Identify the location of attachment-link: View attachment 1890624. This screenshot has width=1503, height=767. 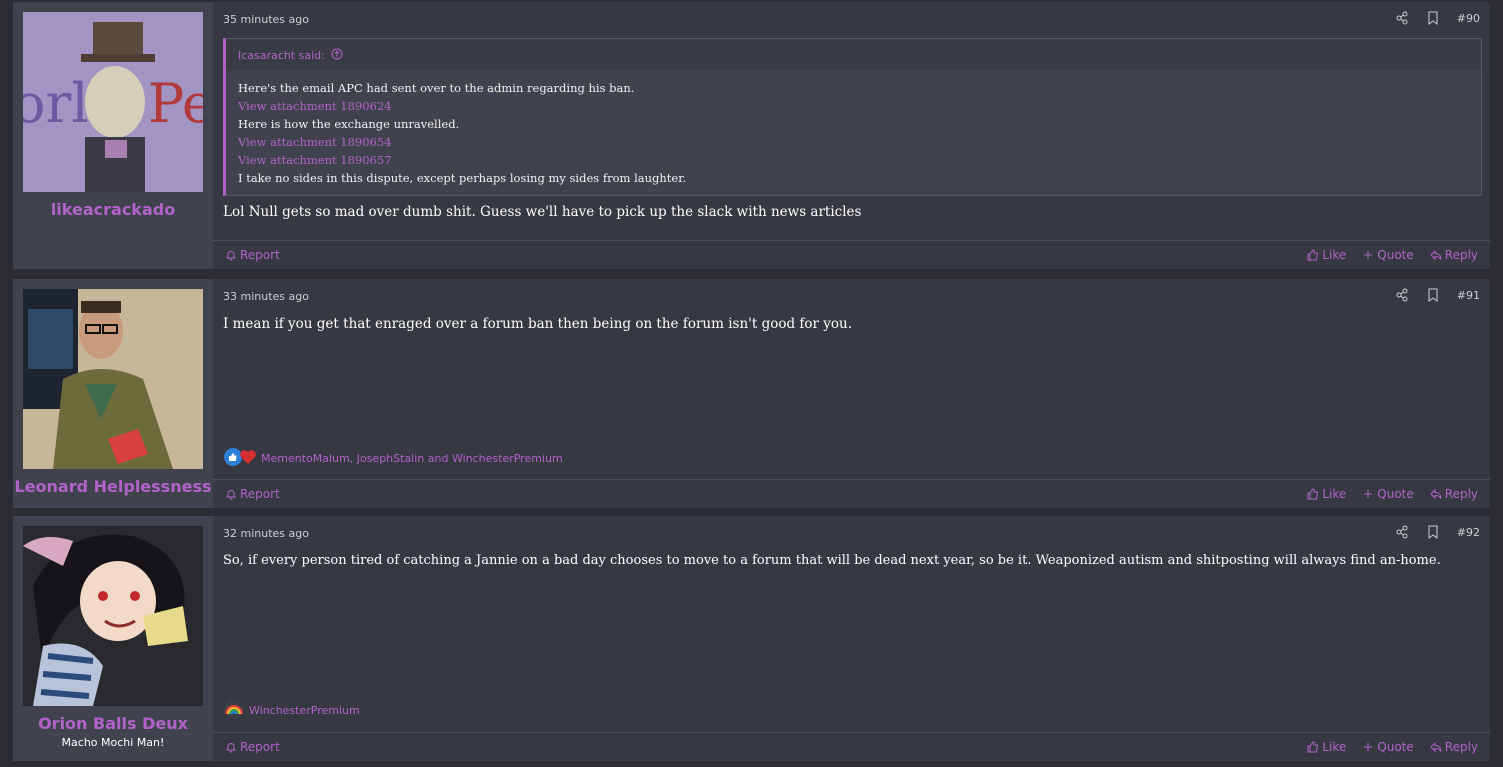
(853, 106).